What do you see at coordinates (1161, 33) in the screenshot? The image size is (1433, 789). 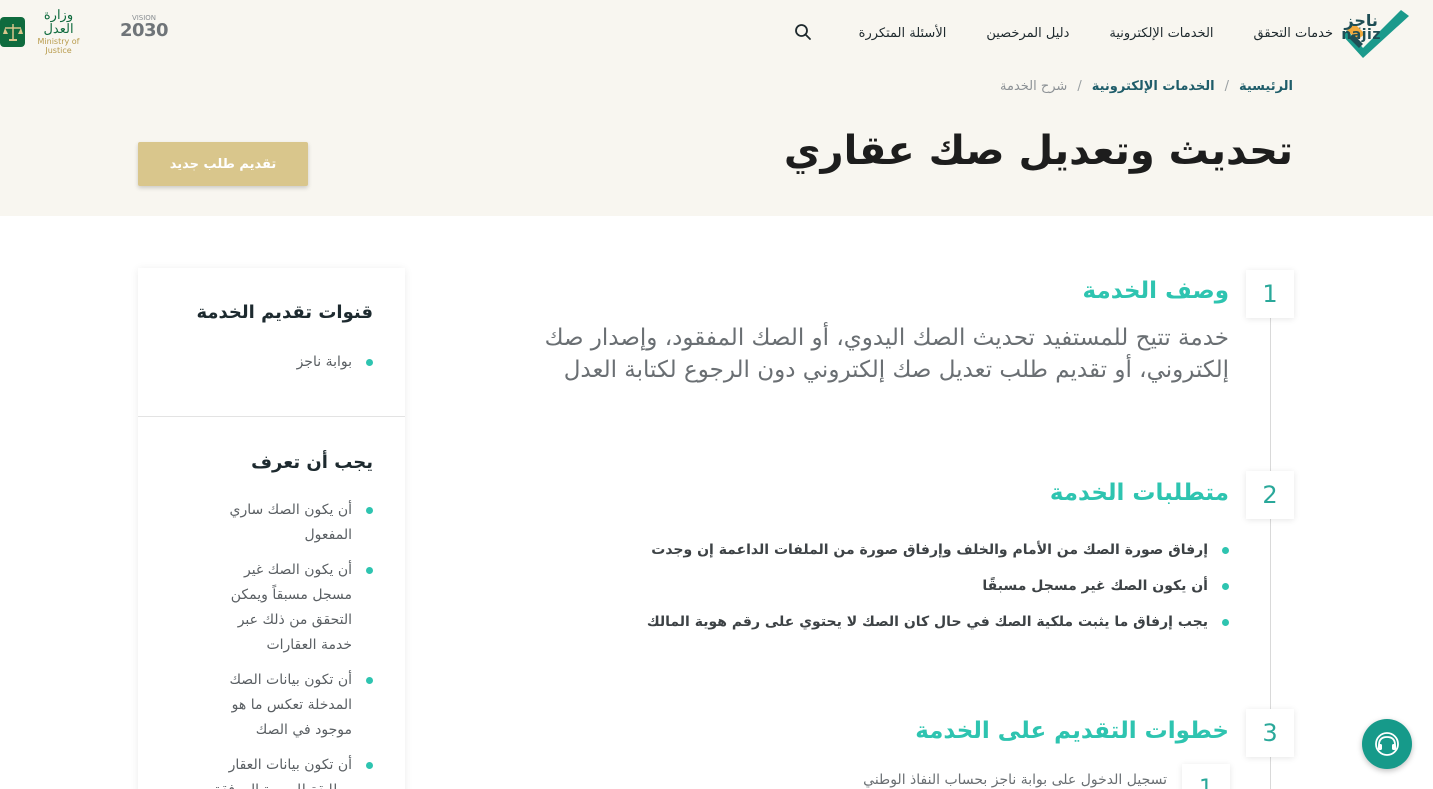 I see `nav-e-services: الخدمات الإلكترونية` at bounding box center [1161, 33].